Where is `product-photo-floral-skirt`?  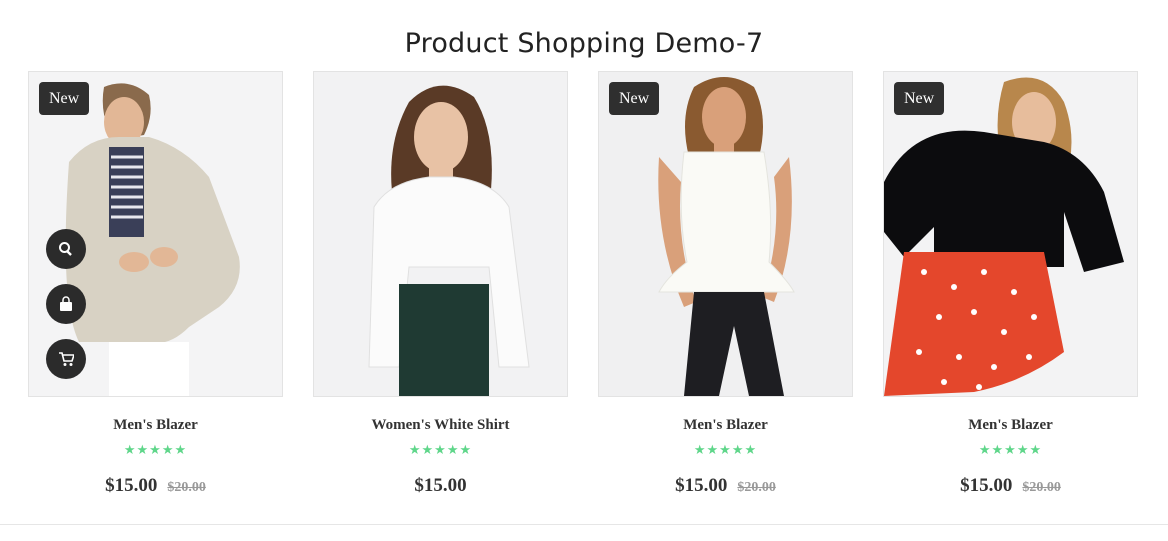
product-photo-floral-skirt is located at coordinates (1010, 234).